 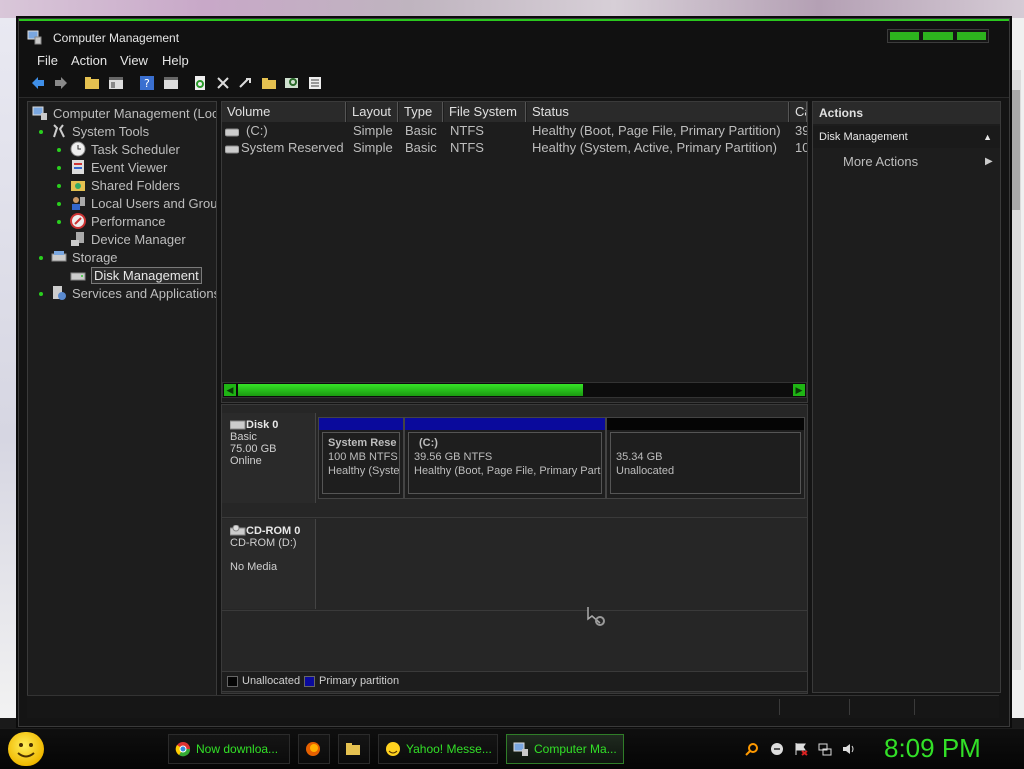 What do you see at coordinates (269, 83) in the screenshot?
I see `open-icon` at bounding box center [269, 83].